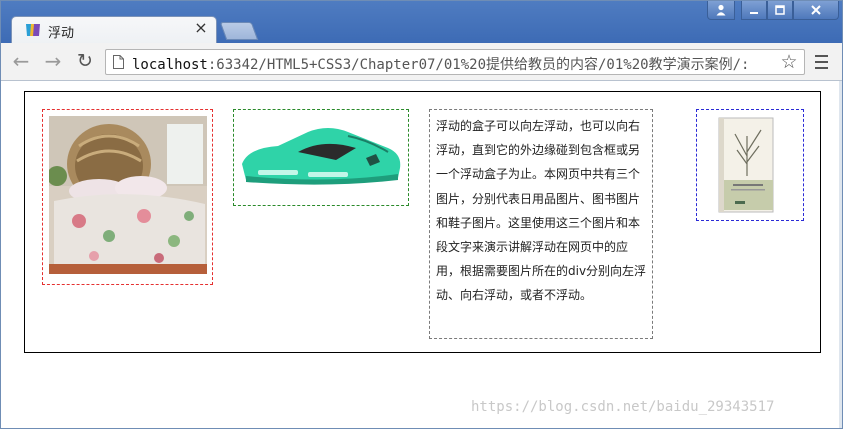 This screenshot has width=843, height=429. I want to click on back-button: ←, so click(21, 61).